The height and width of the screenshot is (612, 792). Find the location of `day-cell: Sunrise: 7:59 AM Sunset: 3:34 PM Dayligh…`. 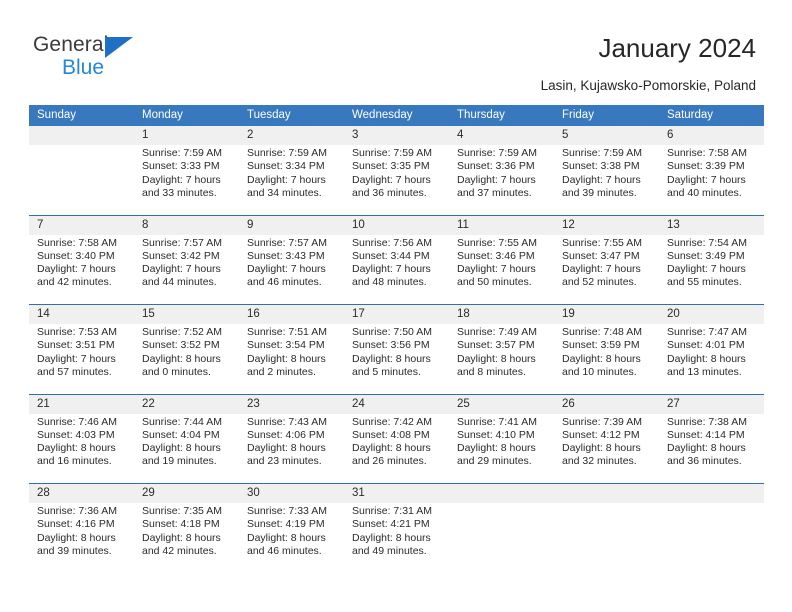

day-cell: Sunrise: 7:59 AM Sunset: 3:34 PM Dayligh… is located at coordinates (291, 180).